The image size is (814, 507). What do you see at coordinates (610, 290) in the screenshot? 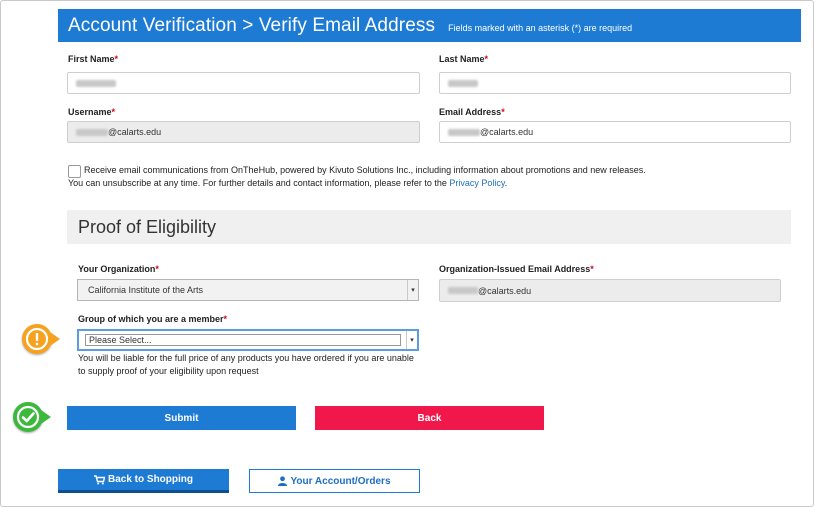
I see `org-email-field: @calarts.edu` at bounding box center [610, 290].